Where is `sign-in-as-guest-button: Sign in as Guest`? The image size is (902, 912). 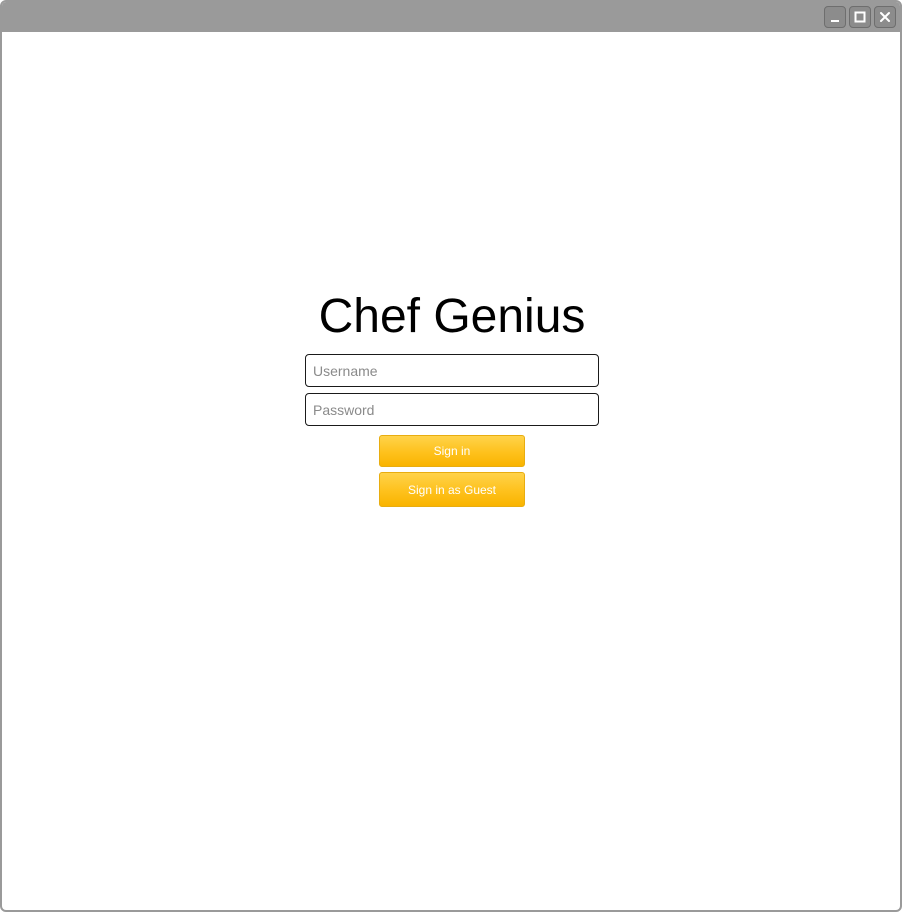 sign-in-as-guest-button: Sign in as Guest is located at coordinates (452, 489).